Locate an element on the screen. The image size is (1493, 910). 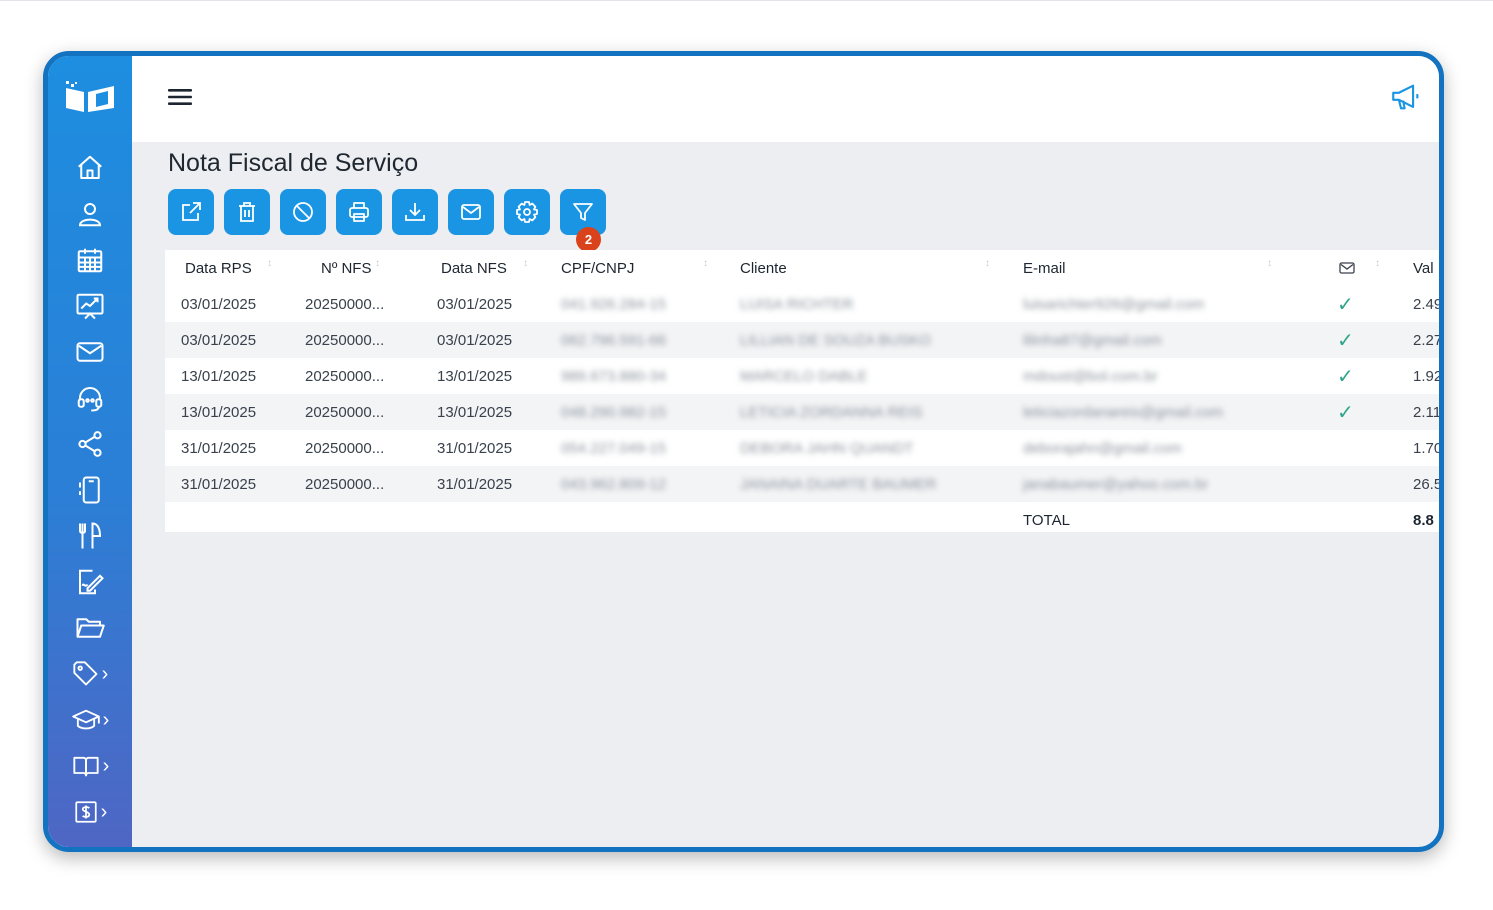
sidebar-item-finance: › is located at coordinates (90, 812).